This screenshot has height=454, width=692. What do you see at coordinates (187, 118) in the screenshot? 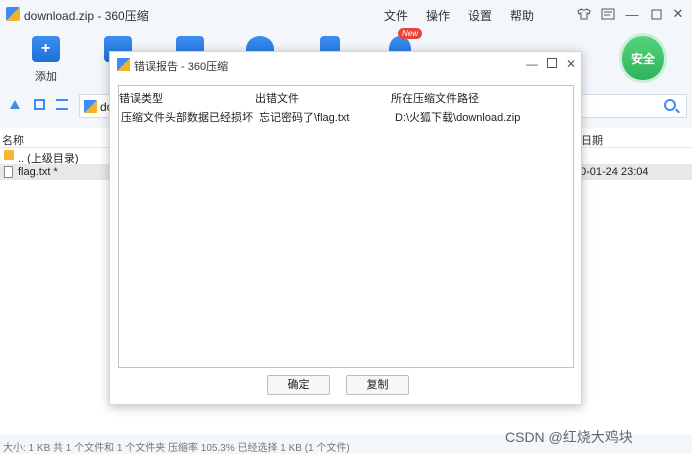
I see `error-type: 压缩文件头部数据已经损坏` at bounding box center [187, 118].